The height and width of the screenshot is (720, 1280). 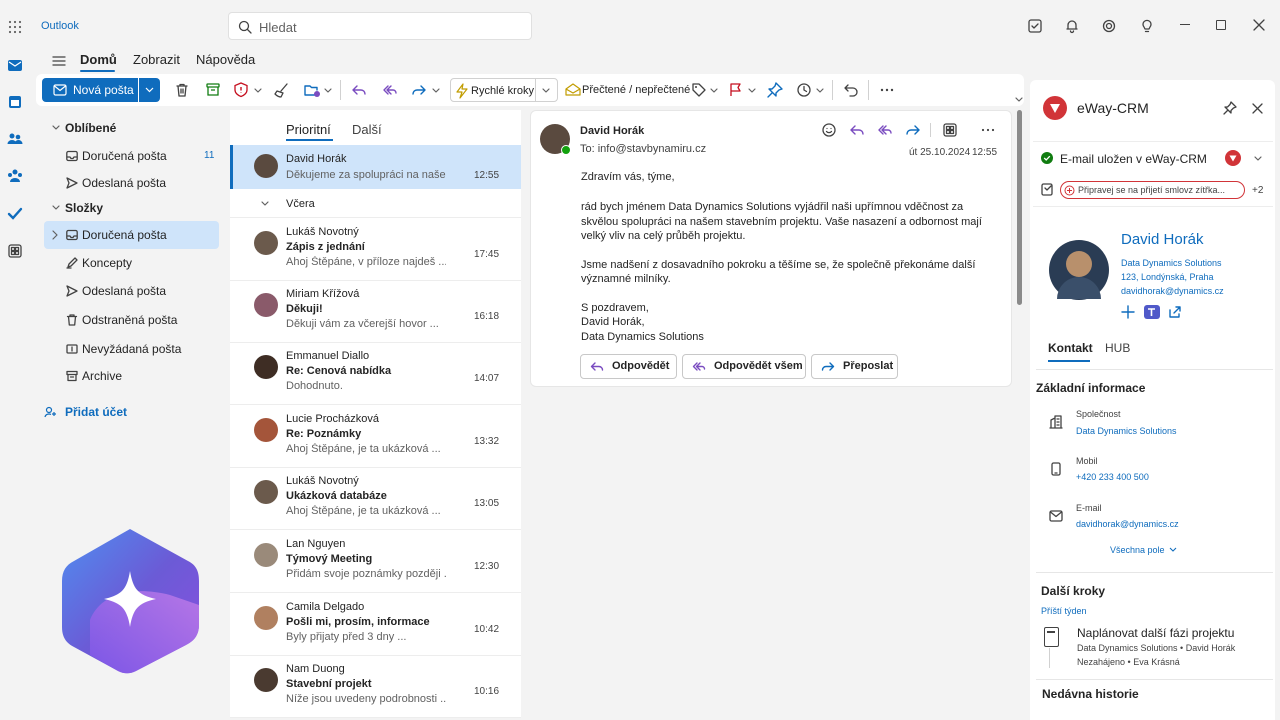 What do you see at coordinates (367, 129) in the screenshot?
I see `tab-other: Další` at bounding box center [367, 129].